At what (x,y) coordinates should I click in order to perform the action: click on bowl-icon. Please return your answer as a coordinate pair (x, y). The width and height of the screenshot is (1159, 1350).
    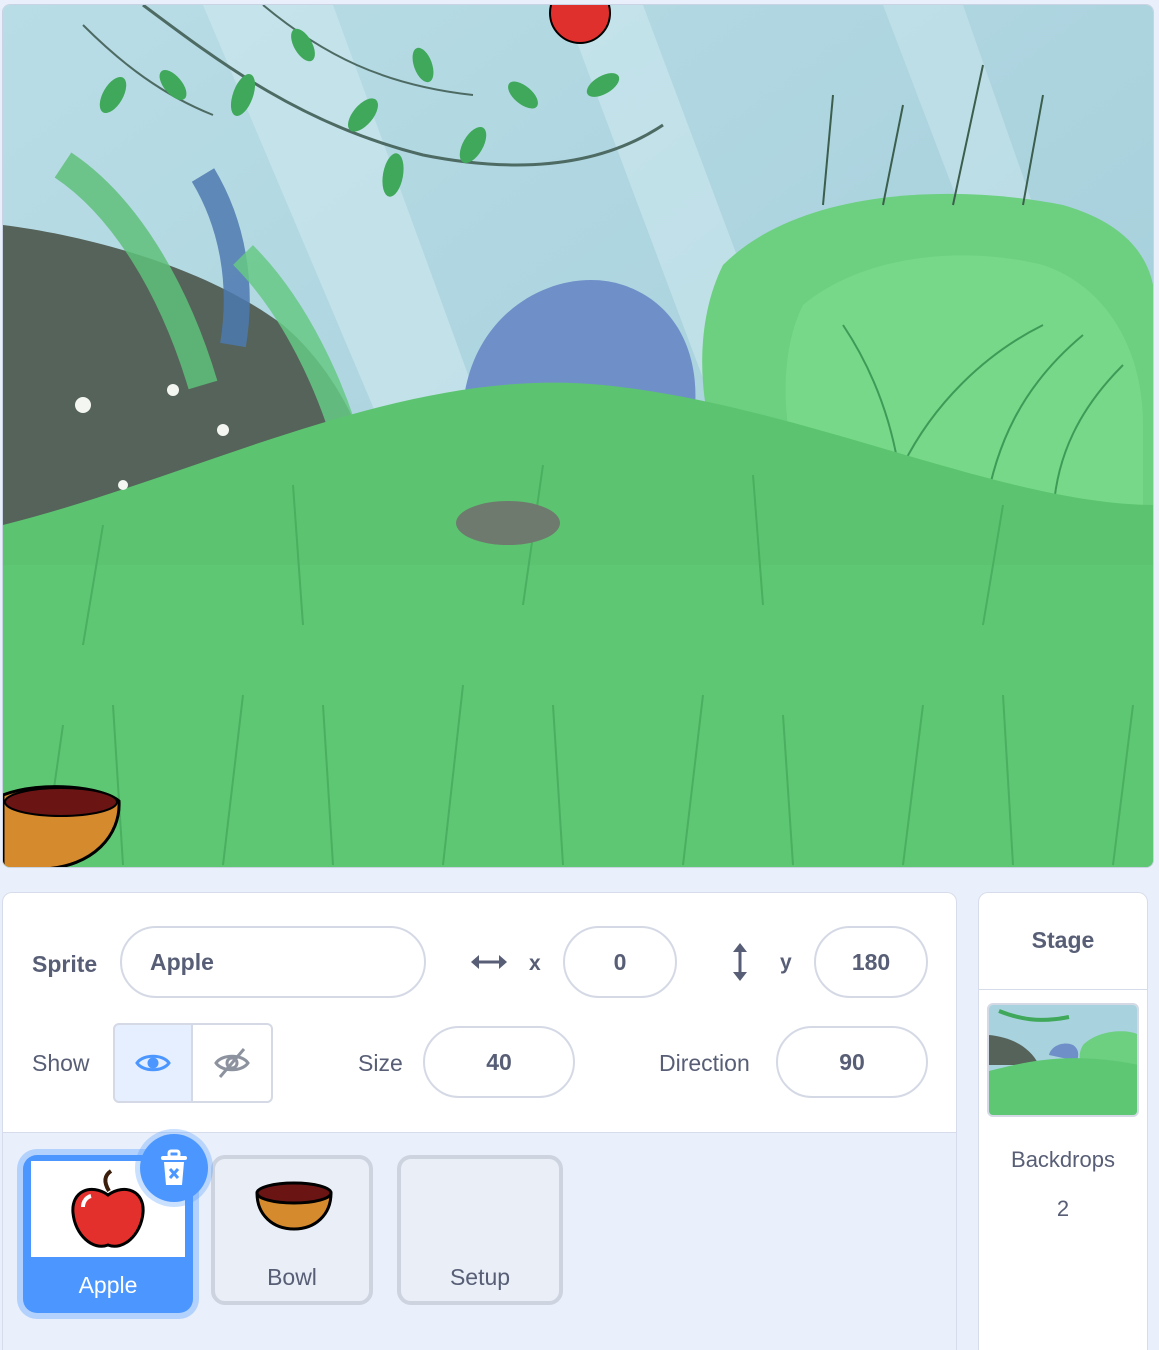
    Looking at the image, I should click on (294, 1206).